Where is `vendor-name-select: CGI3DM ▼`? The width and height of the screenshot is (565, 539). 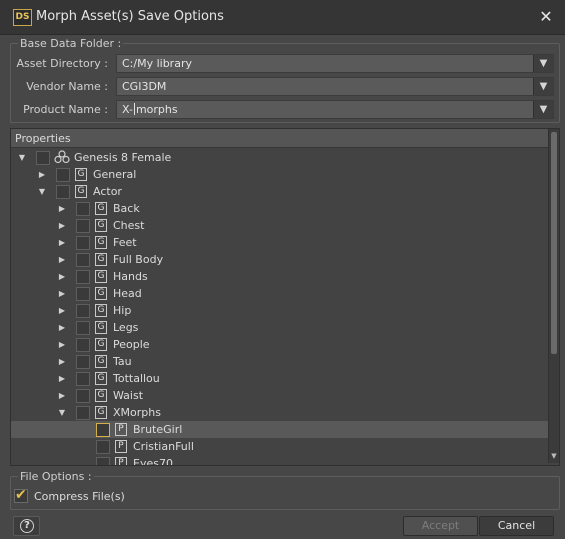 vendor-name-select: CGI3DM ▼ is located at coordinates (335, 86).